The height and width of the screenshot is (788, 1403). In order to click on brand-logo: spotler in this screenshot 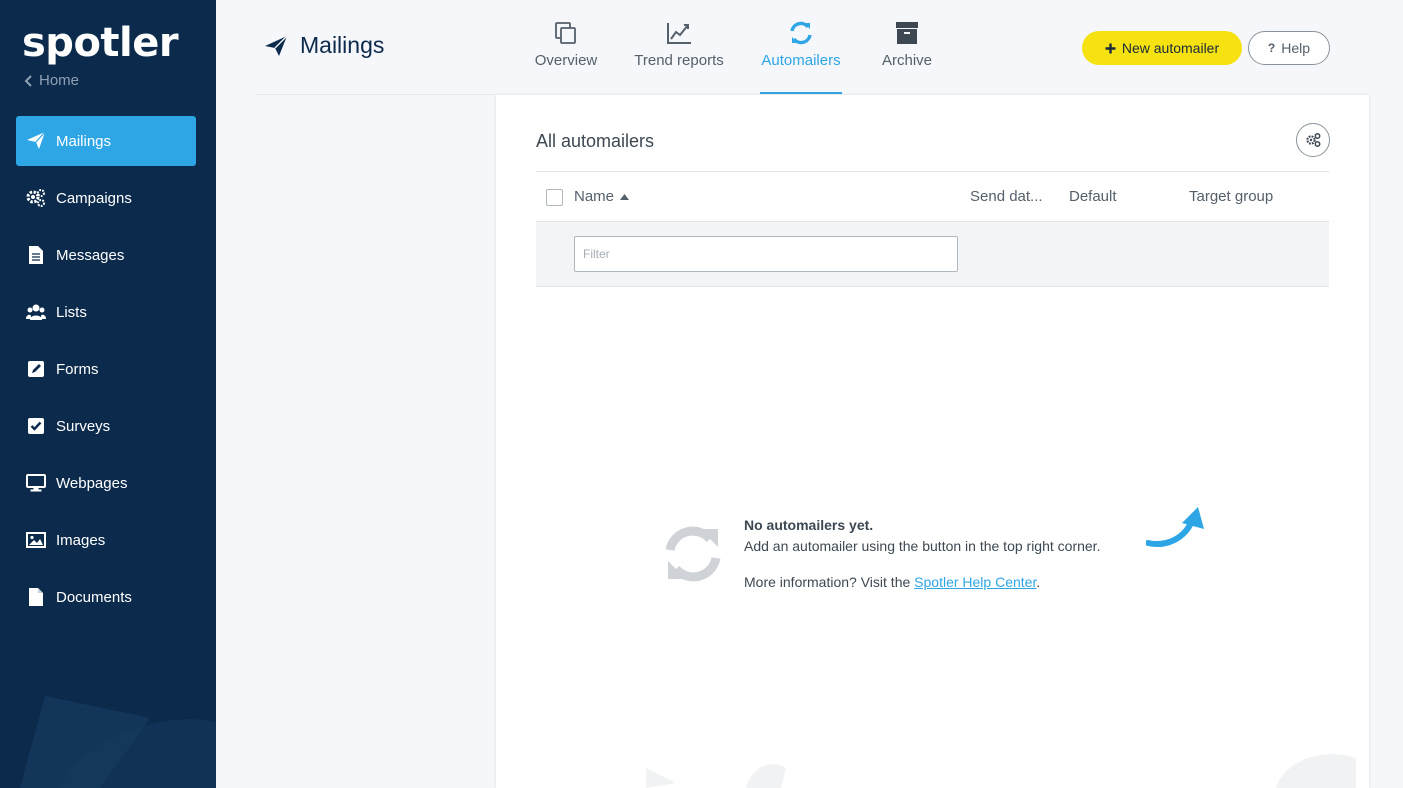, I will do `click(100, 43)`.